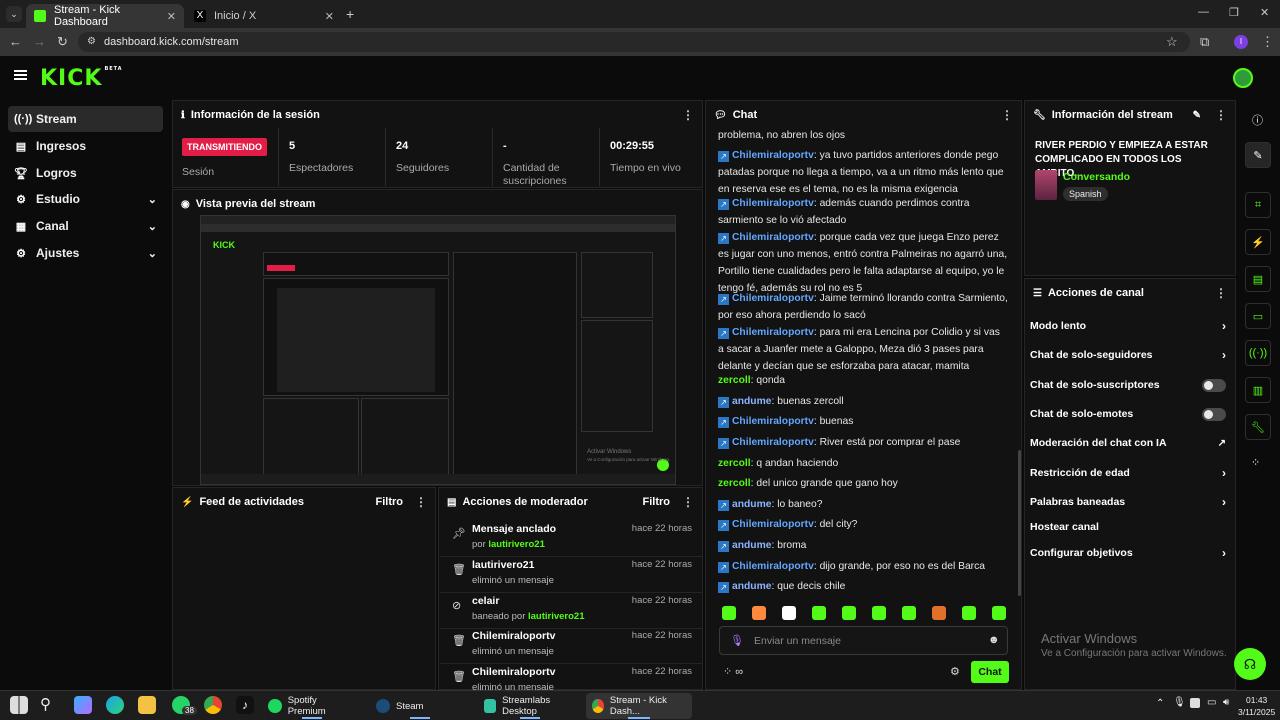 The height and width of the screenshot is (720, 1280). What do you see at coordinates (264, 16) in the screenshot?
I see `tab-x: X Inicio / X ✕` at bounding box center [264, 16].